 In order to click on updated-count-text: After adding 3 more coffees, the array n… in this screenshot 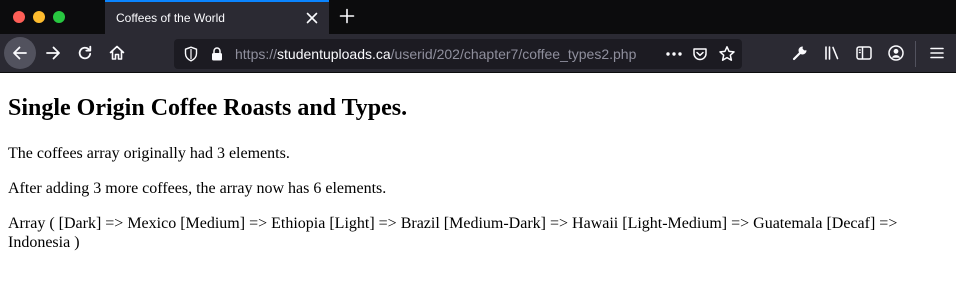, I will do `click(197, 188)`.